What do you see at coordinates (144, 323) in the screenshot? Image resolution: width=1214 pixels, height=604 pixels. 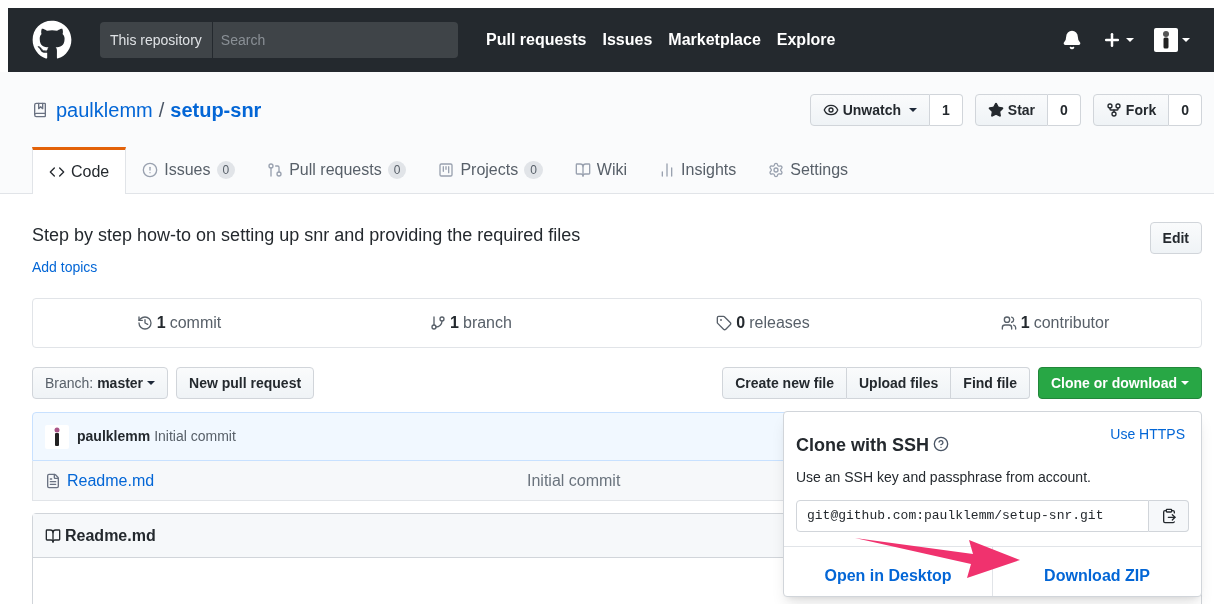 I see `history-icon` at bounding box center [144, 323].